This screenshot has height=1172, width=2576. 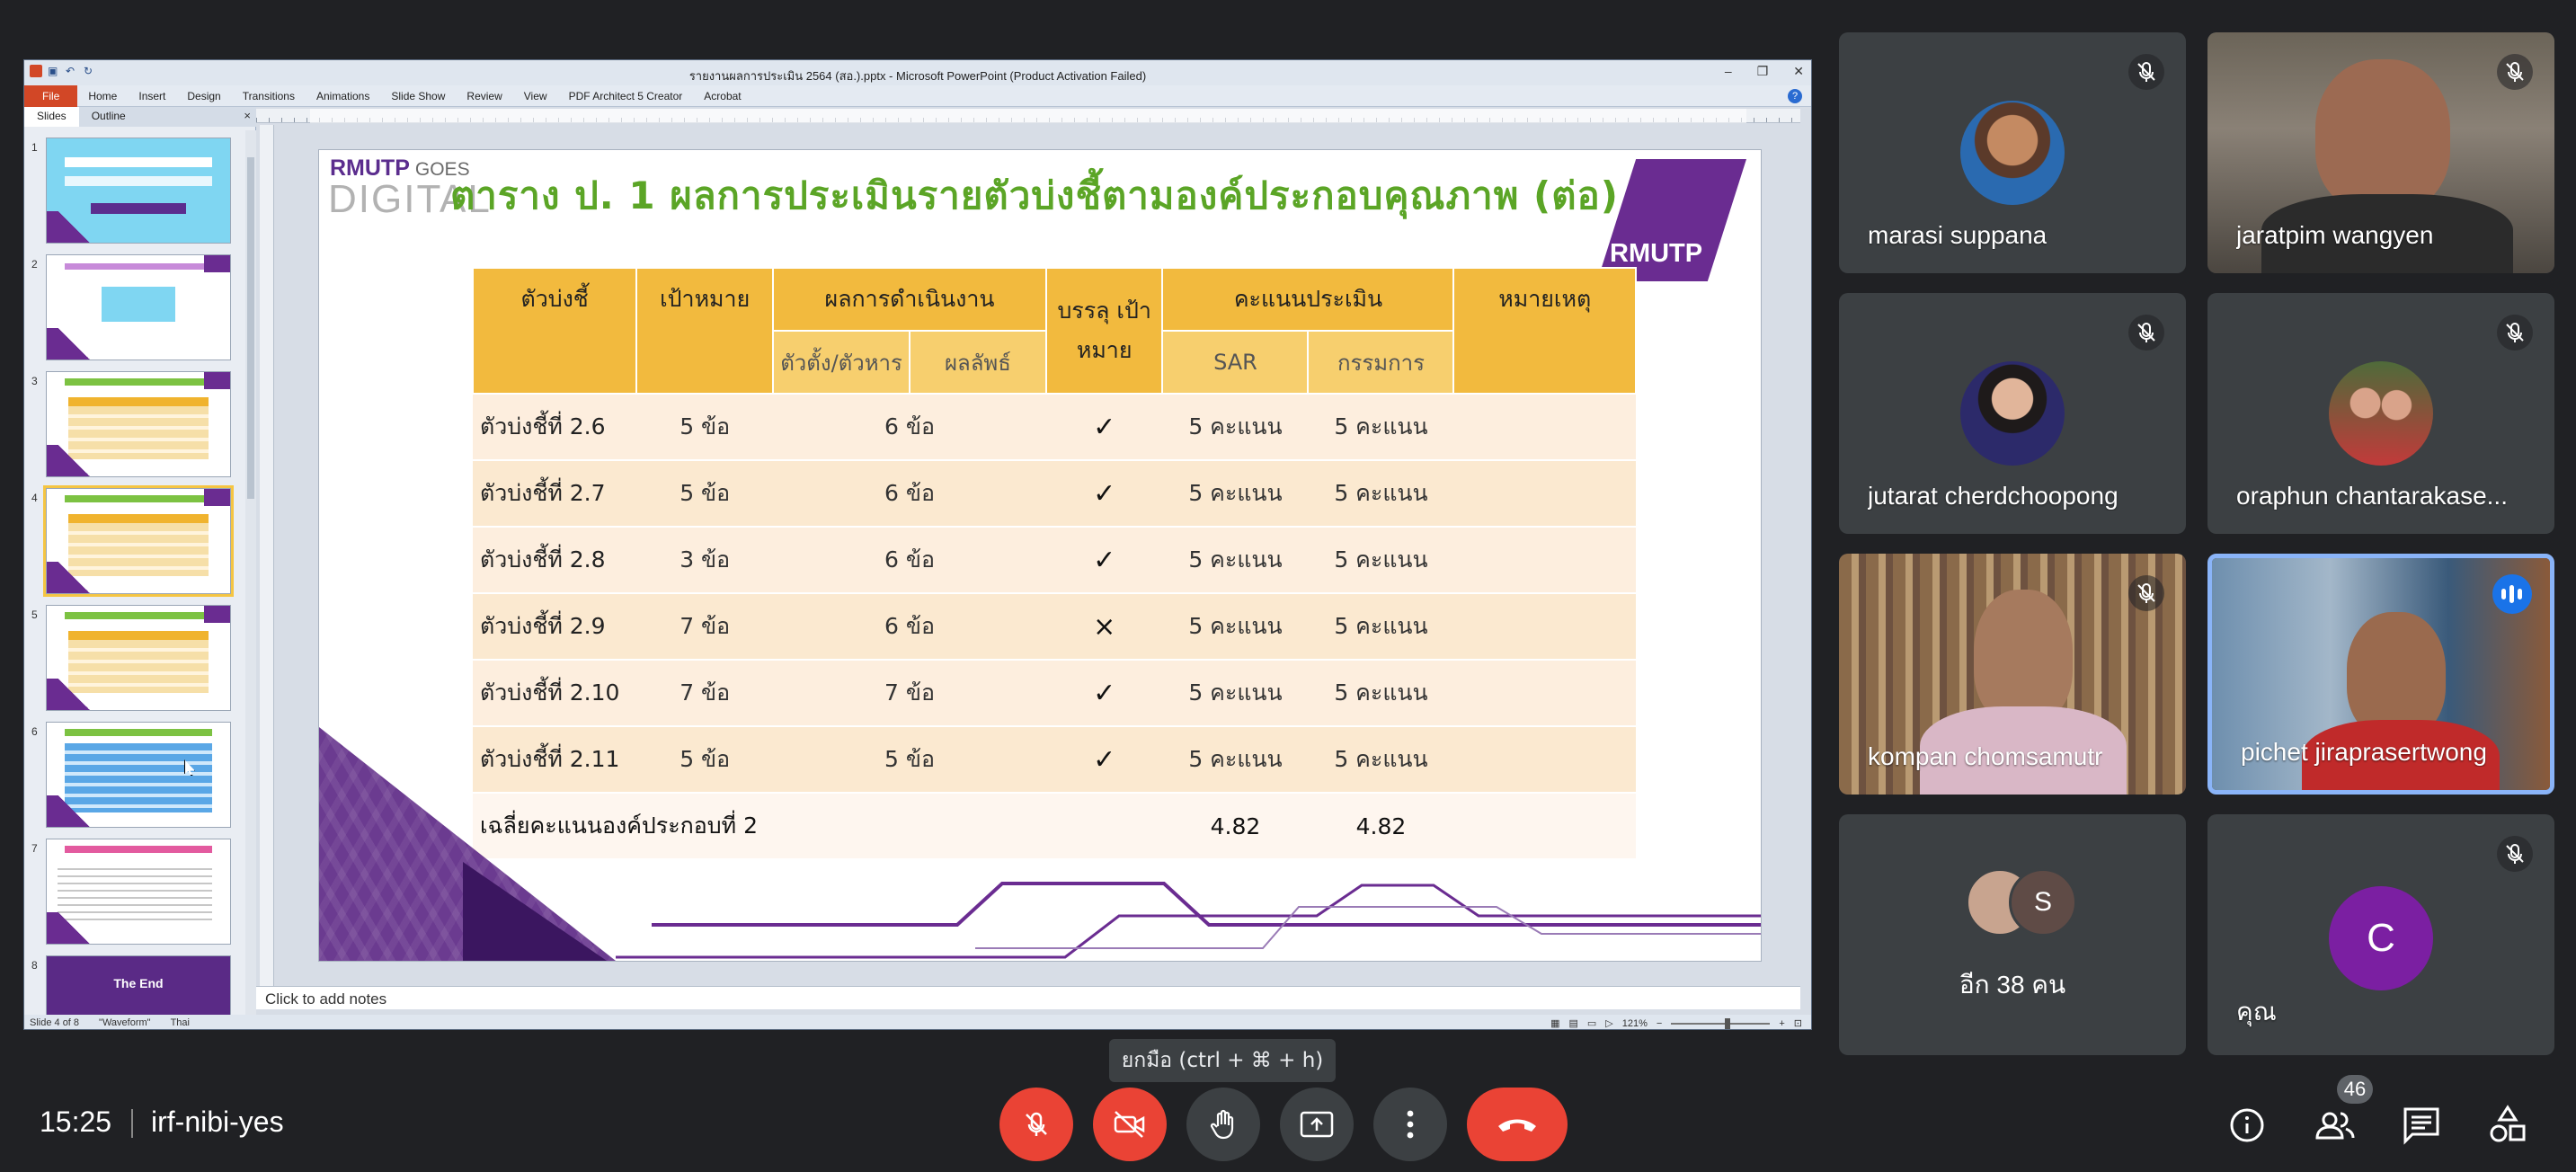 I want to click on slide-thumbnail-3: 3, so click(x=134, y=427).